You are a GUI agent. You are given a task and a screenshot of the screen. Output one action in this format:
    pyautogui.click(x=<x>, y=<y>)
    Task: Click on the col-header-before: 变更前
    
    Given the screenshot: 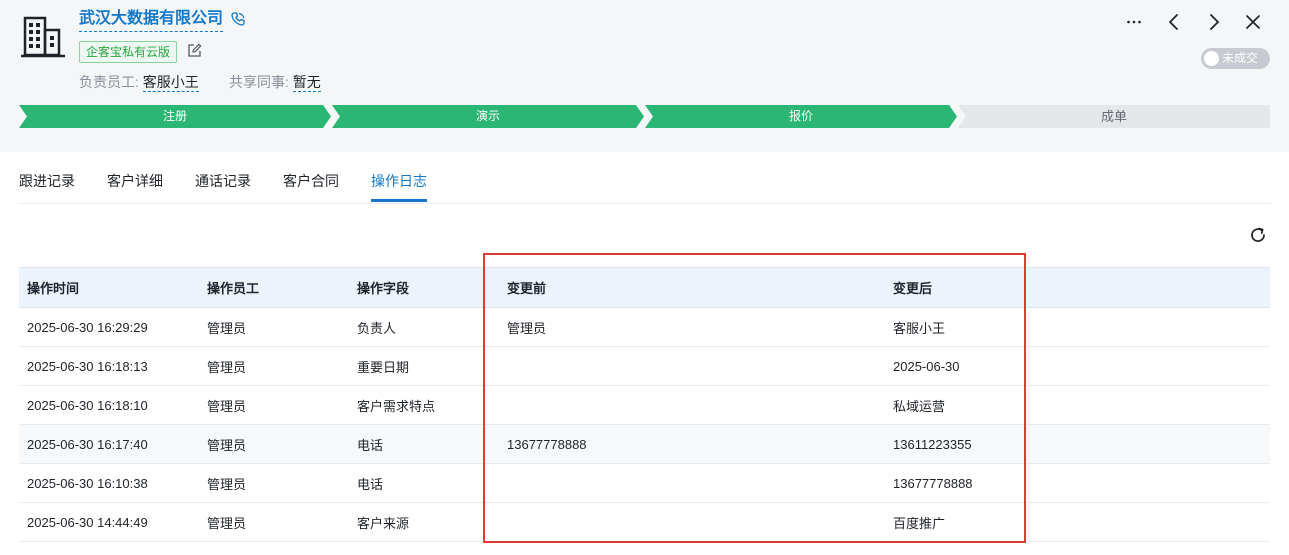 What is the action you would take?
    pyautogui.click(x=692, y=287)
    